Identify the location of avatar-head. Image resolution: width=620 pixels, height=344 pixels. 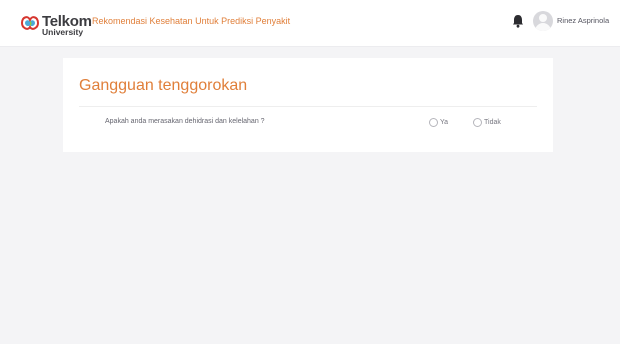
(543, 18).